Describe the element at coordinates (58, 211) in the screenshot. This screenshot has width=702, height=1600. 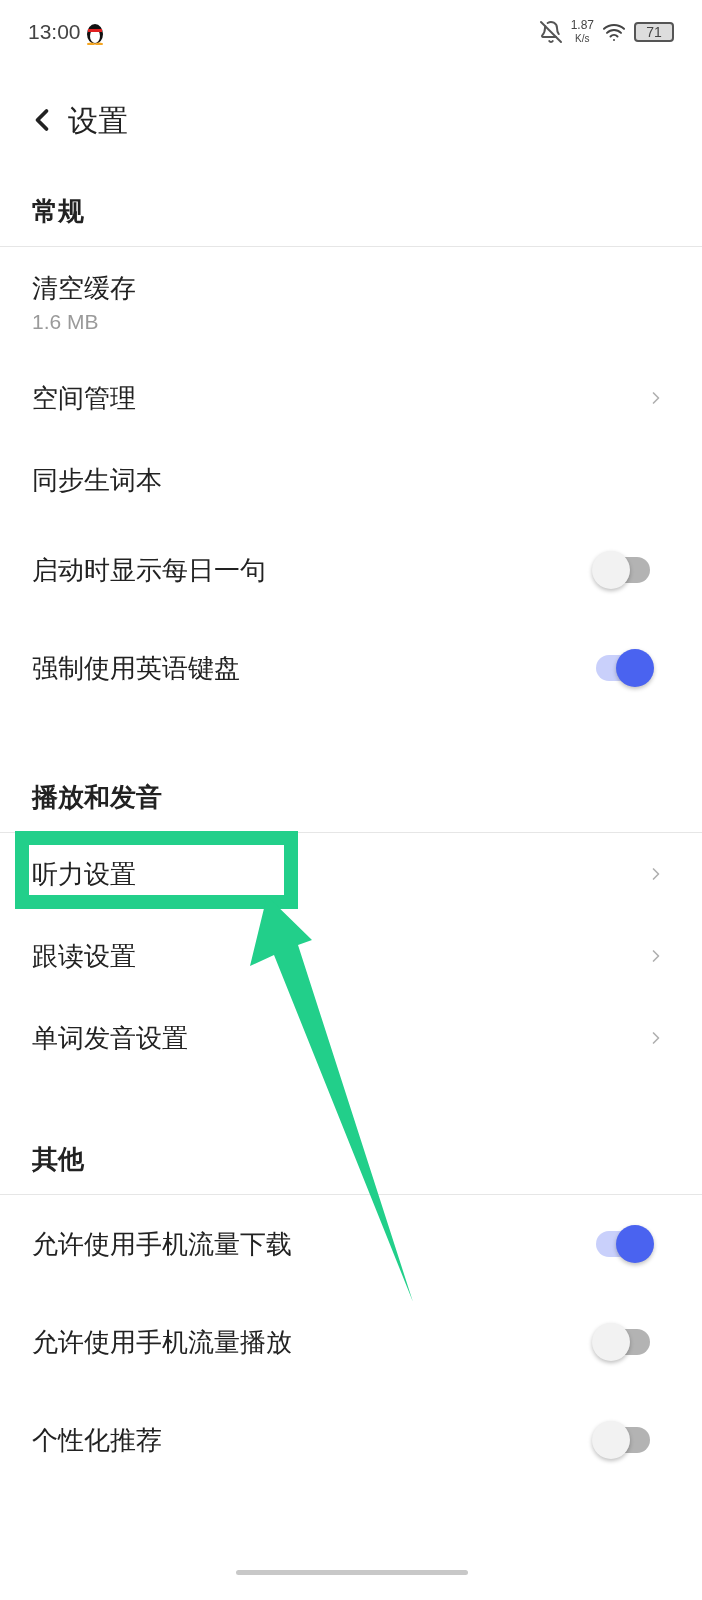
I see `section-heading: 常规` at that location.